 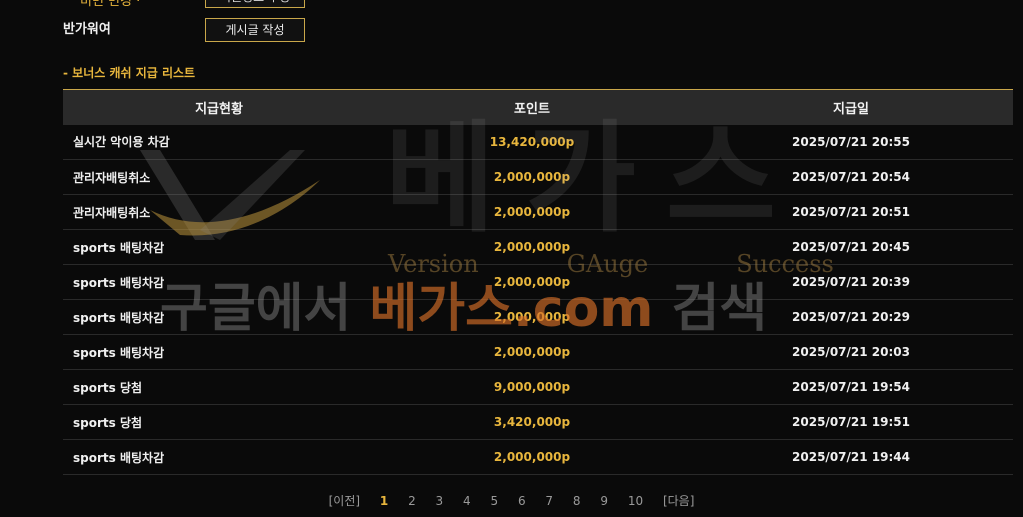 I want to click on cell-date: 2025/07/21 20:51, so click(x=851, y=212).